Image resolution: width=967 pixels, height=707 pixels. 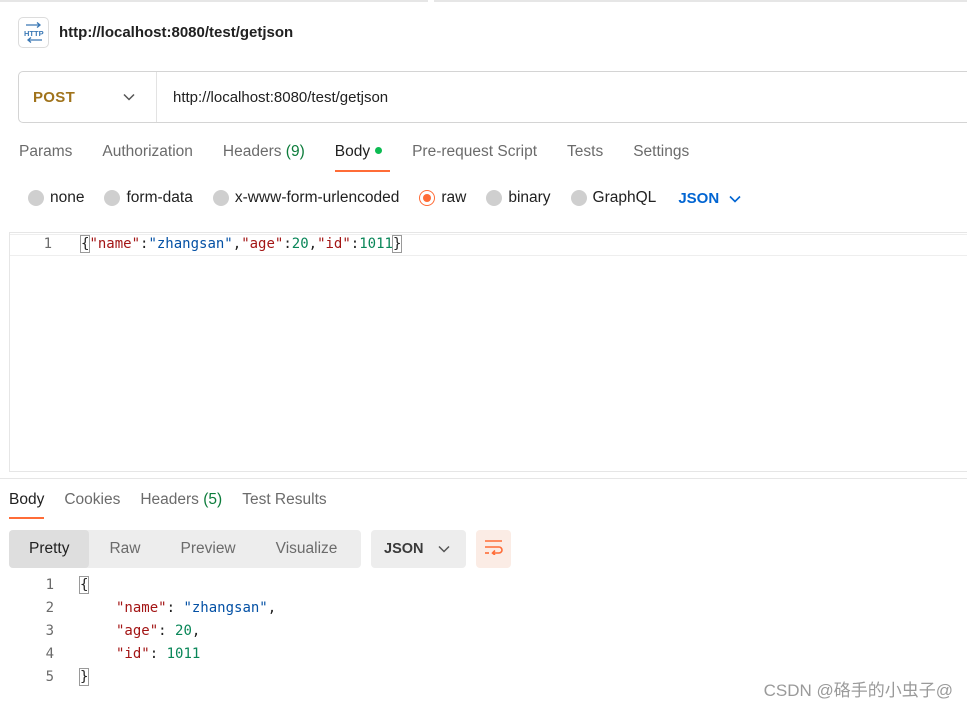 I want to click on tab-authorization: Authorization, so click(x=147, y=157).